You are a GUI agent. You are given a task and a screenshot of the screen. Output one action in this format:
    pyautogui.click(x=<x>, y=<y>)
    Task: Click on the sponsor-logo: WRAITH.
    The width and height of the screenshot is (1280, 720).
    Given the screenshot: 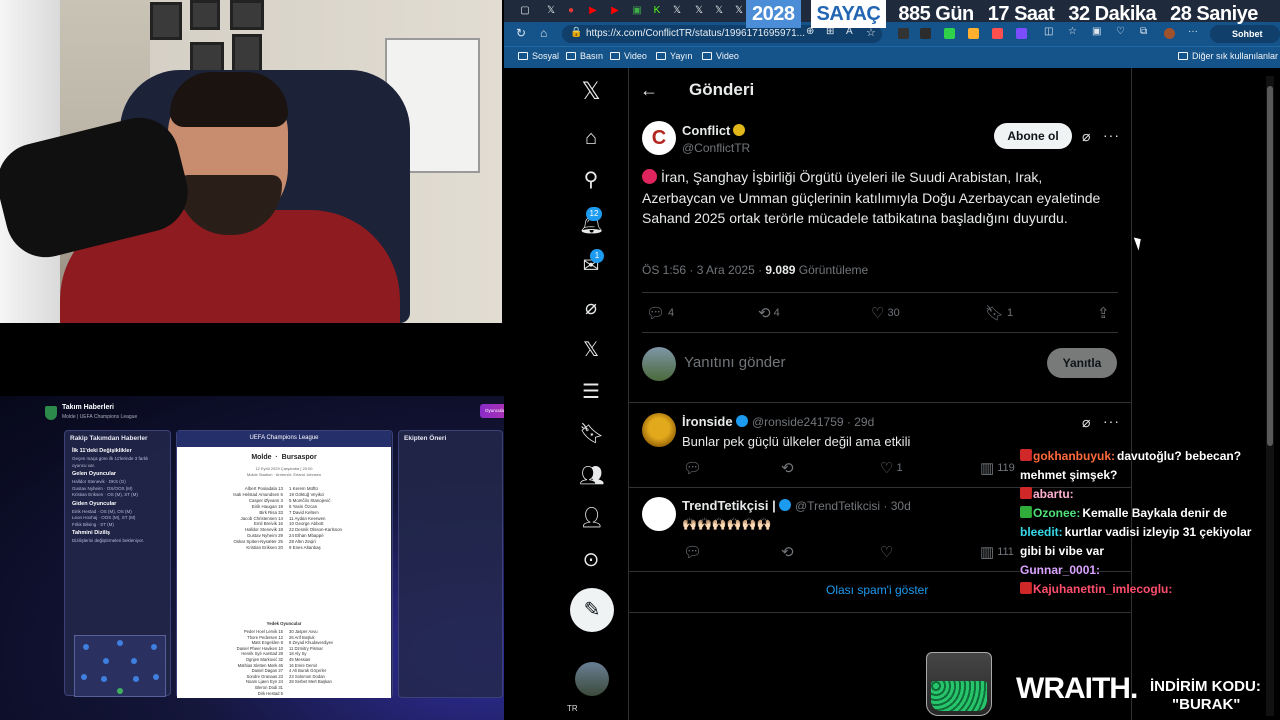 What is the action you would take?
    pyautogui.click(x=1077, y=688)
    